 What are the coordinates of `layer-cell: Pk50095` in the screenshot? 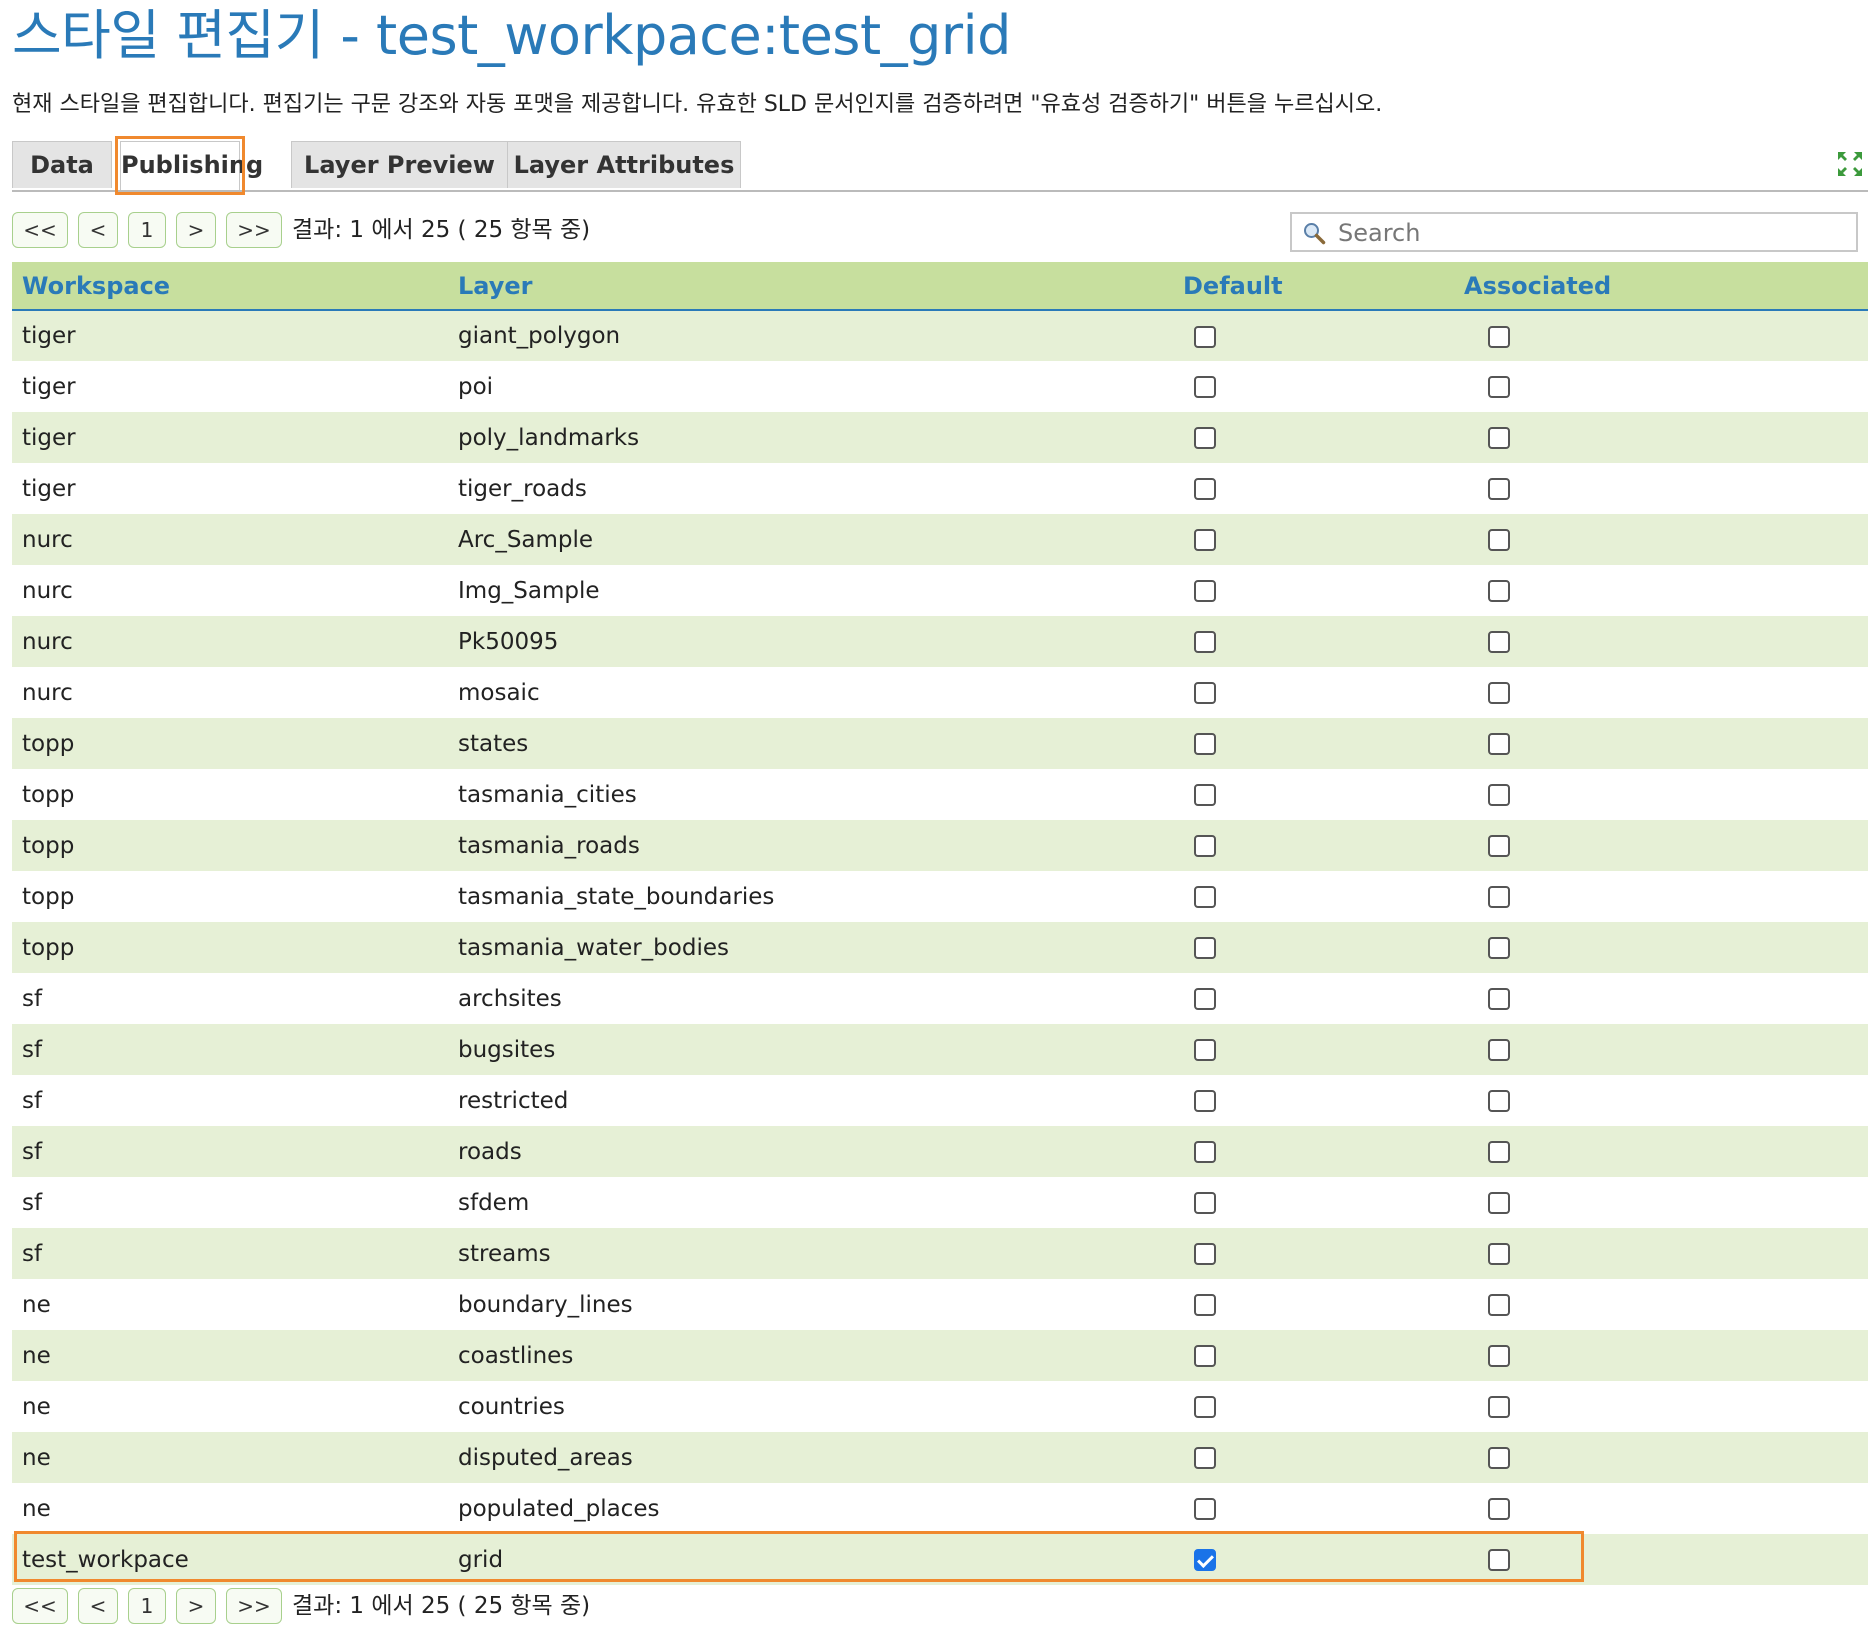 It's located at (810, 641).